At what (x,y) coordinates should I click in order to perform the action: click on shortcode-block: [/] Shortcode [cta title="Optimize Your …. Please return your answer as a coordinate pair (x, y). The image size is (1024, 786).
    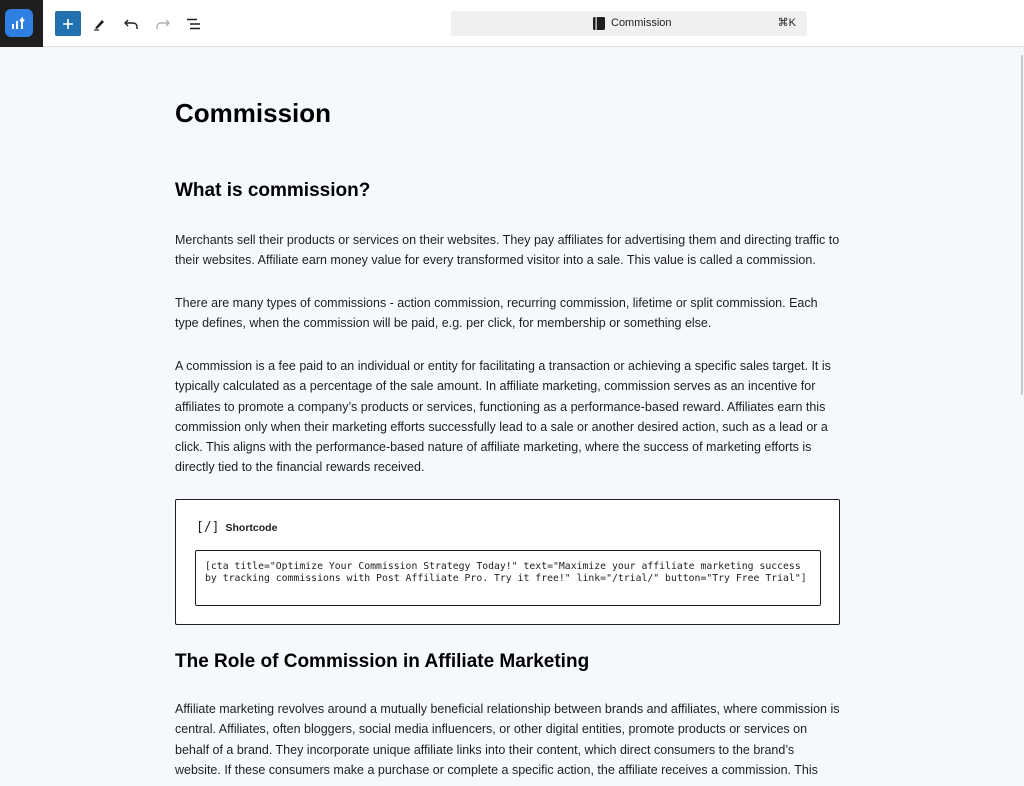
    Looking at the image, I should click on (507, 562).